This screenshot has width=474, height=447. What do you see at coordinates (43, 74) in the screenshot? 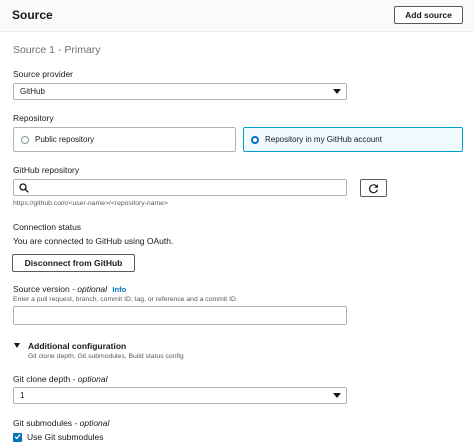
I see `source-provider-label: Source provider` at bounding box center [43, 74].